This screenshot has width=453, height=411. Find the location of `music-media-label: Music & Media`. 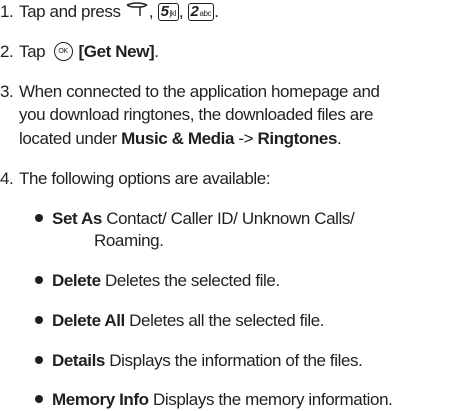

music-media-label: Music & Media is located at coordinates (178, 138).